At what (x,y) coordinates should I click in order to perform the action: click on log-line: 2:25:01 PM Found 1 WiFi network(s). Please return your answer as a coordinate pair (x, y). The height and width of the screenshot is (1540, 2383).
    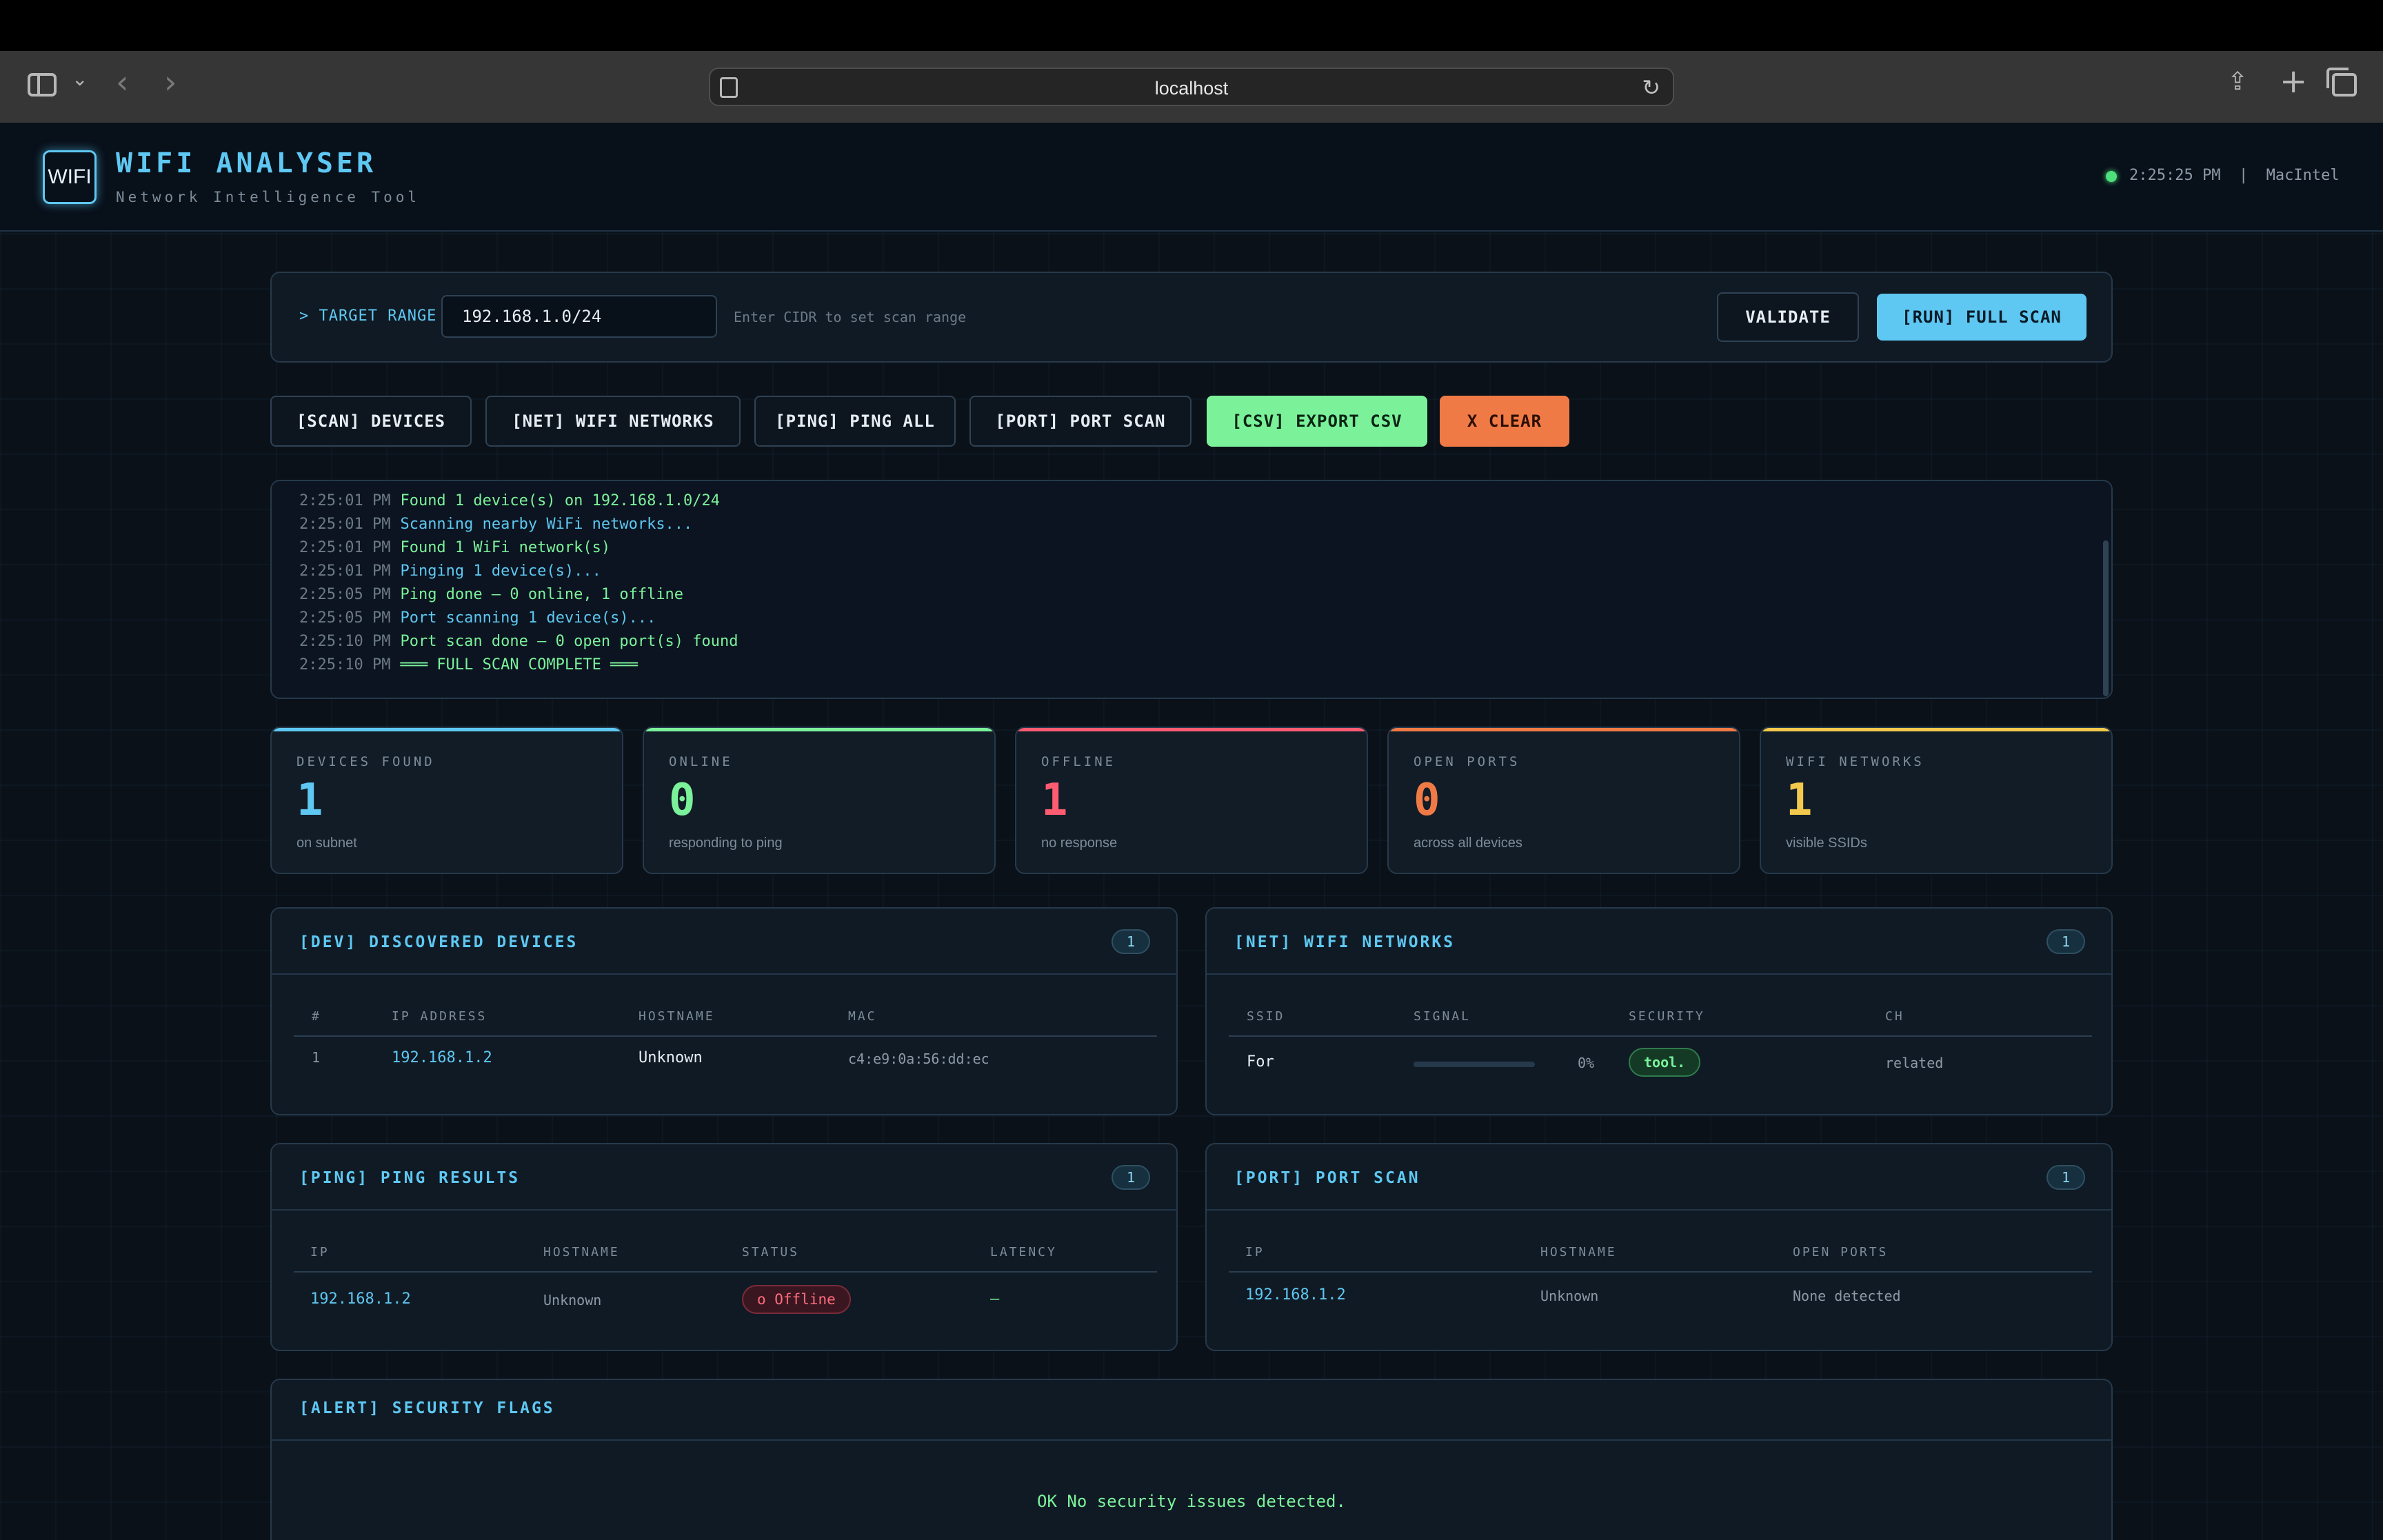
    Looking at the image, I should click on (455, 548).